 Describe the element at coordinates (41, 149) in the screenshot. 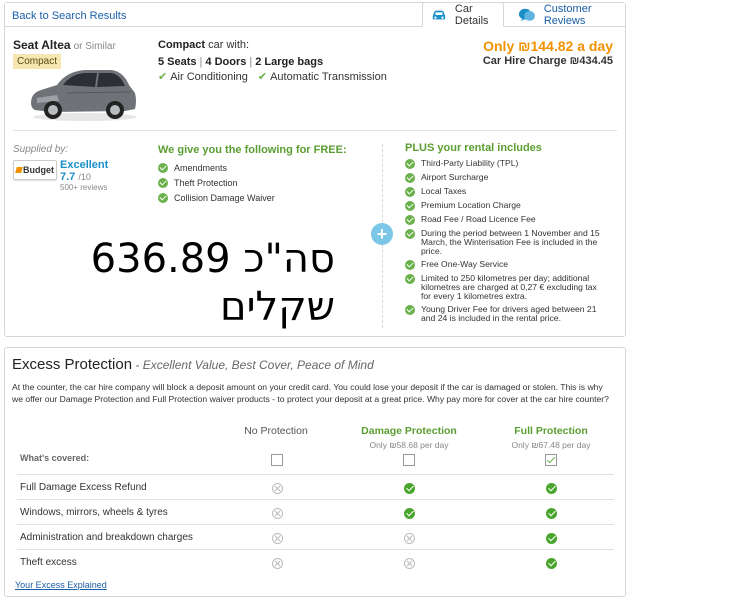

I see `supplied-by-label: Supplied by:` at that location.